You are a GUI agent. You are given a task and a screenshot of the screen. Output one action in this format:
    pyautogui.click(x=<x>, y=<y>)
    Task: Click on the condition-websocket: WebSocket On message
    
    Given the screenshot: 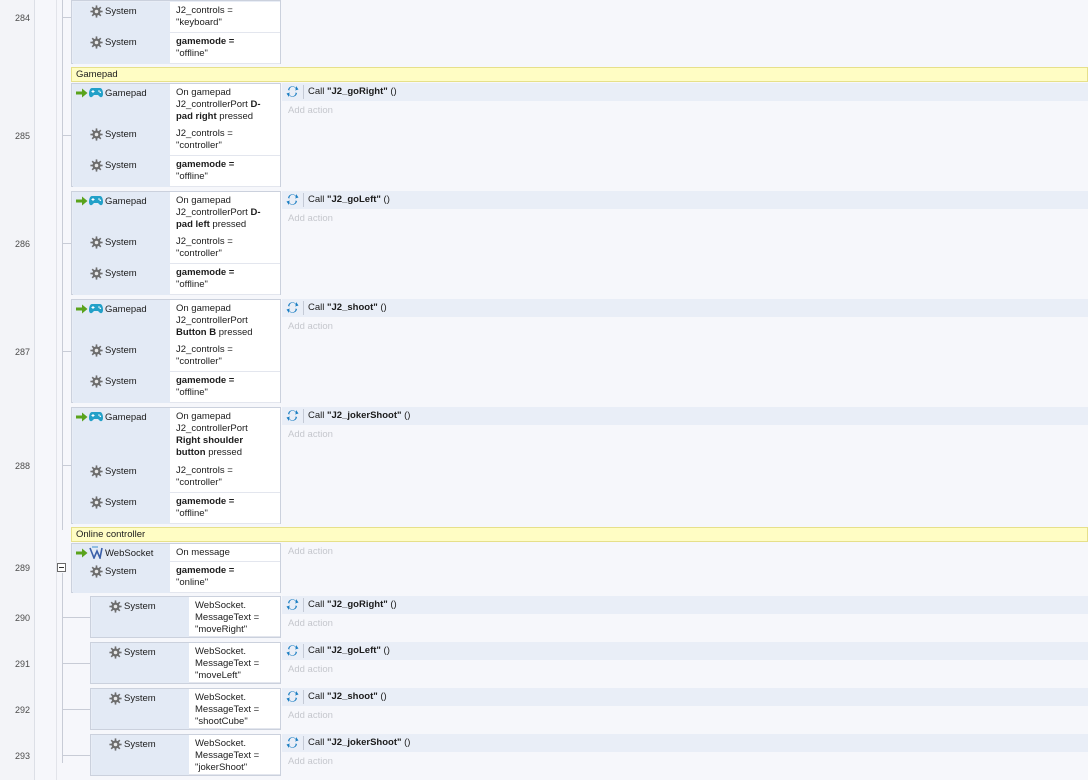 What is the action you would take?
    pyautogui.click(x=176, y=553)
    